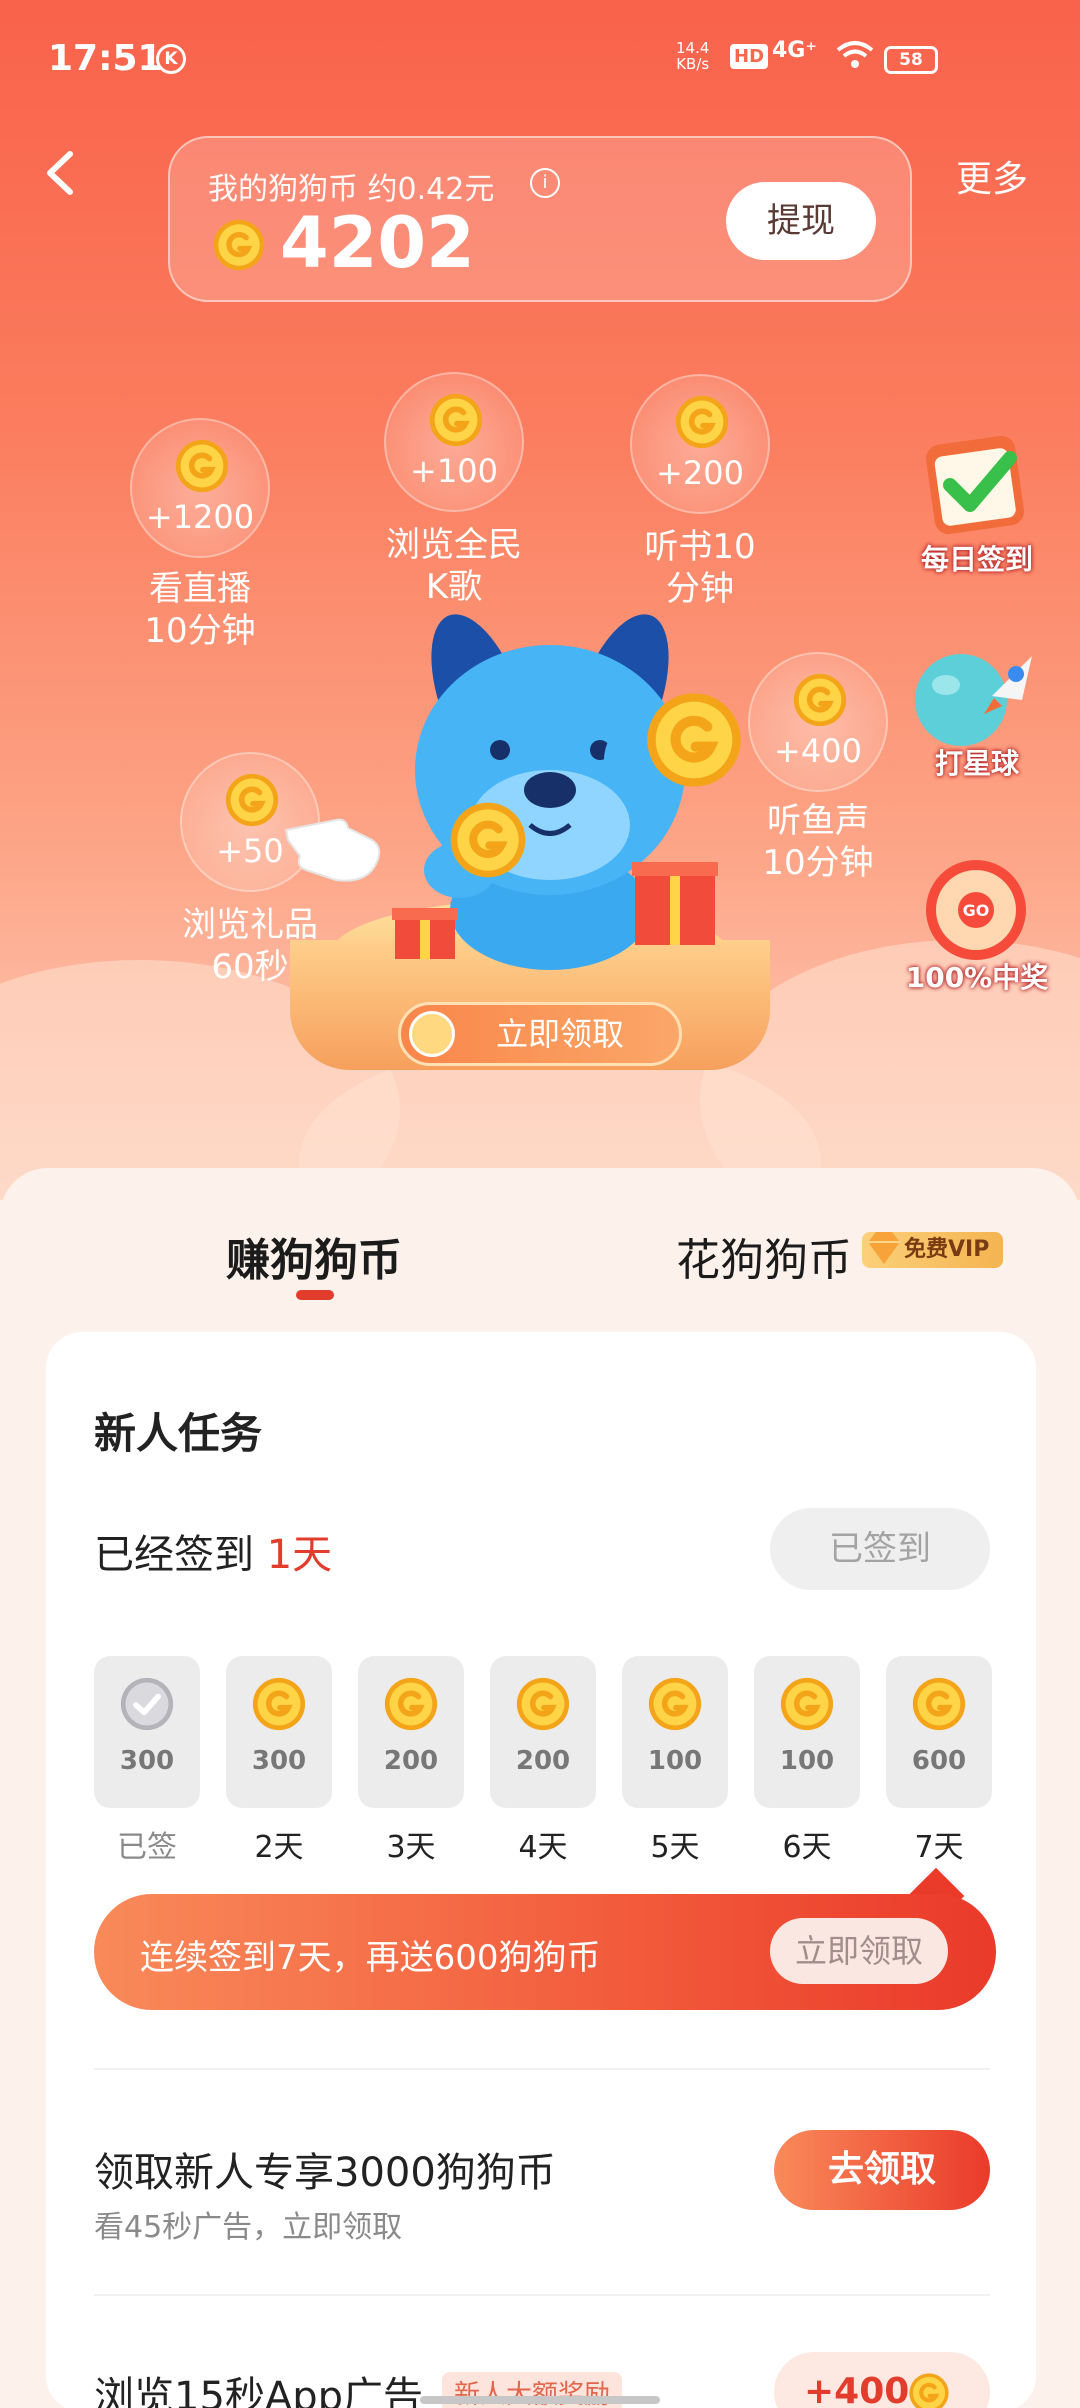 The image size is (1080, 2408). I want to click on planet-game-label: 打星球, so click(977, 762).